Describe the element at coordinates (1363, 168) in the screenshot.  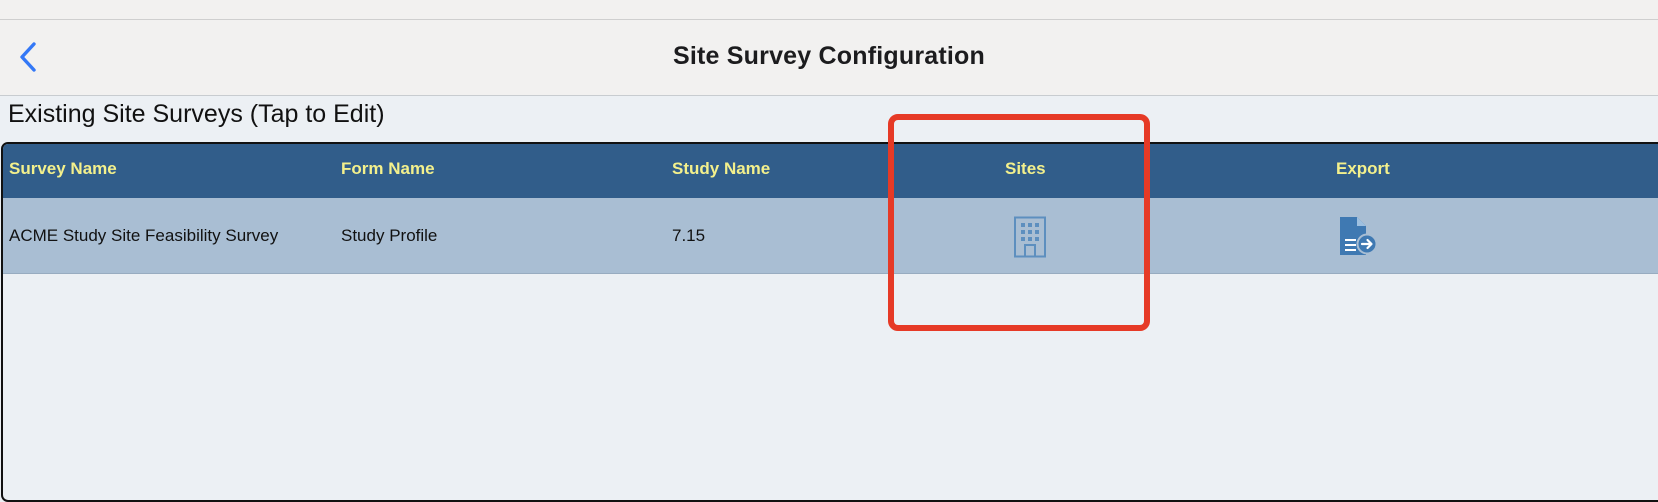
I see `column-header-export: Export` at that location.